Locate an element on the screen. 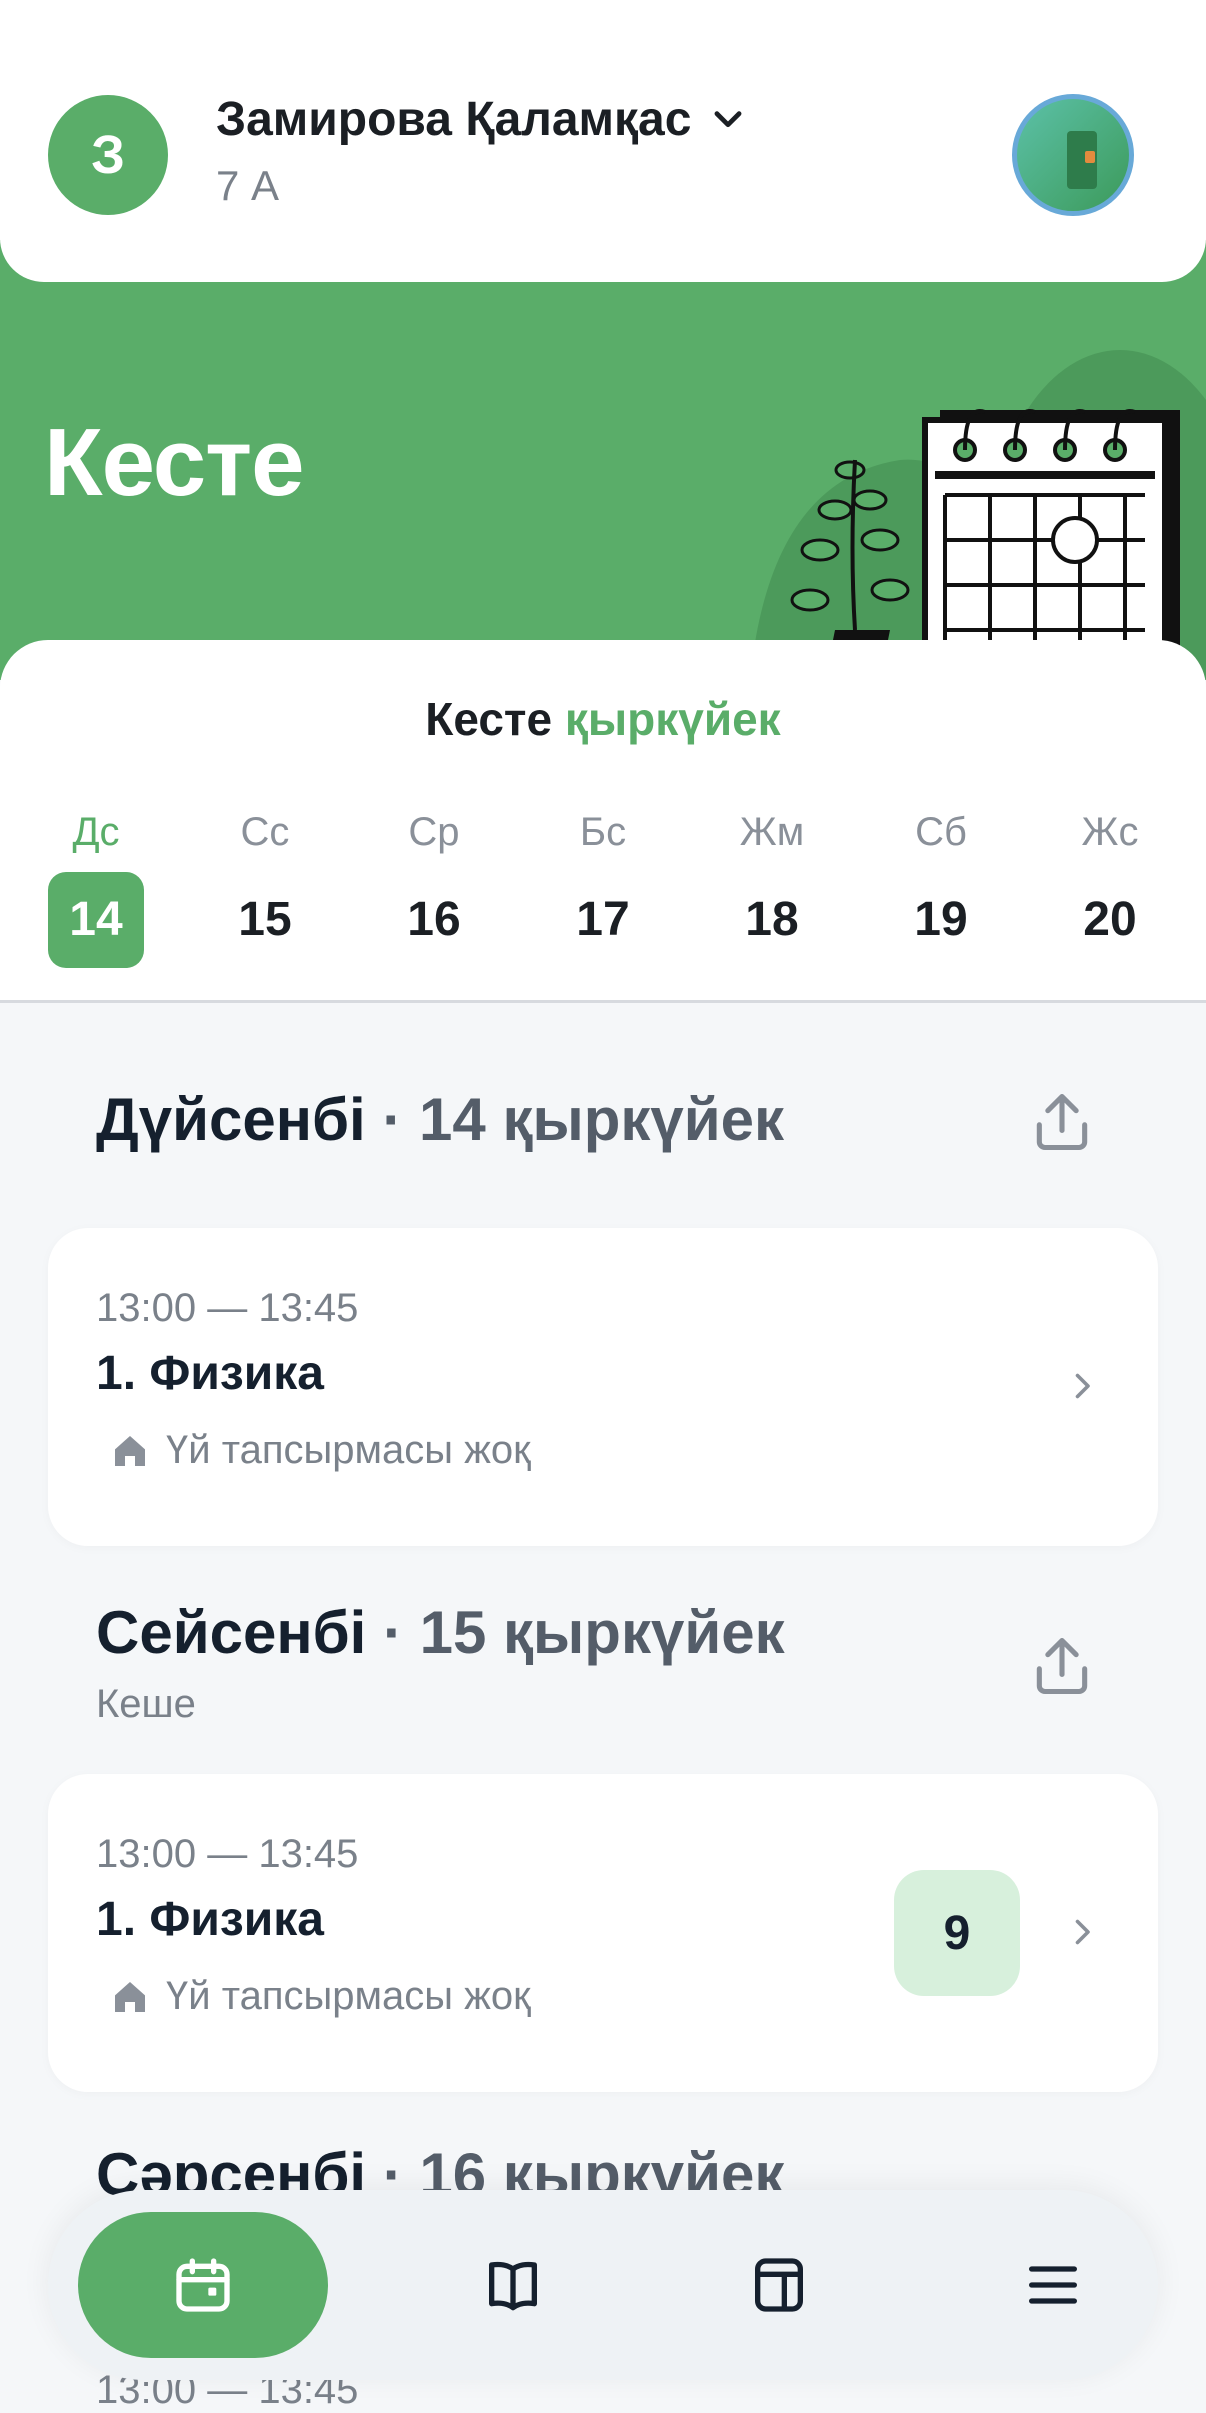  day-name: Ср is located at coordinates (434, 832).